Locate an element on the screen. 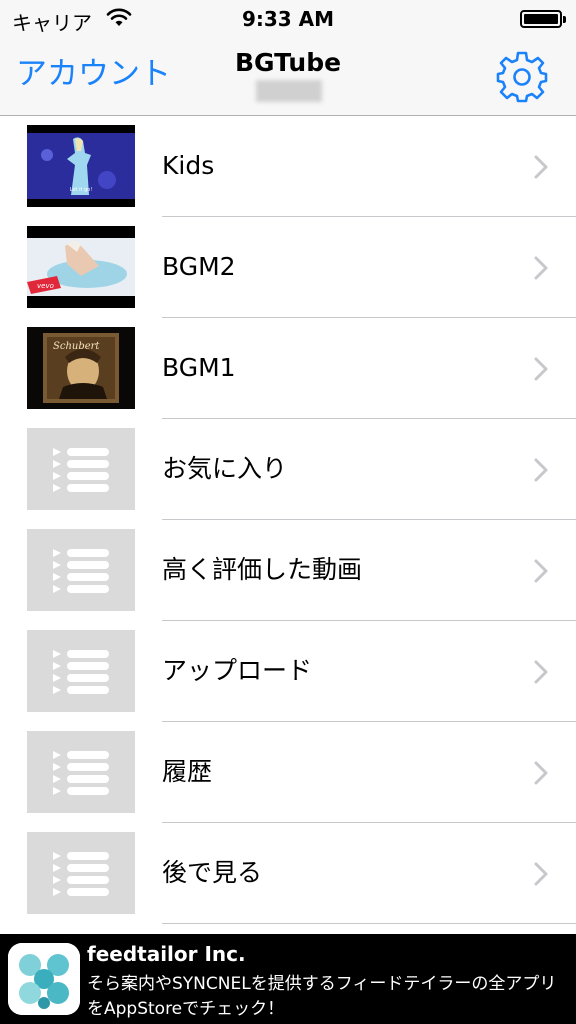  navigation-bar: キャリア 9:33 AM アカウント BGTube is located at coordinates (288, 58).